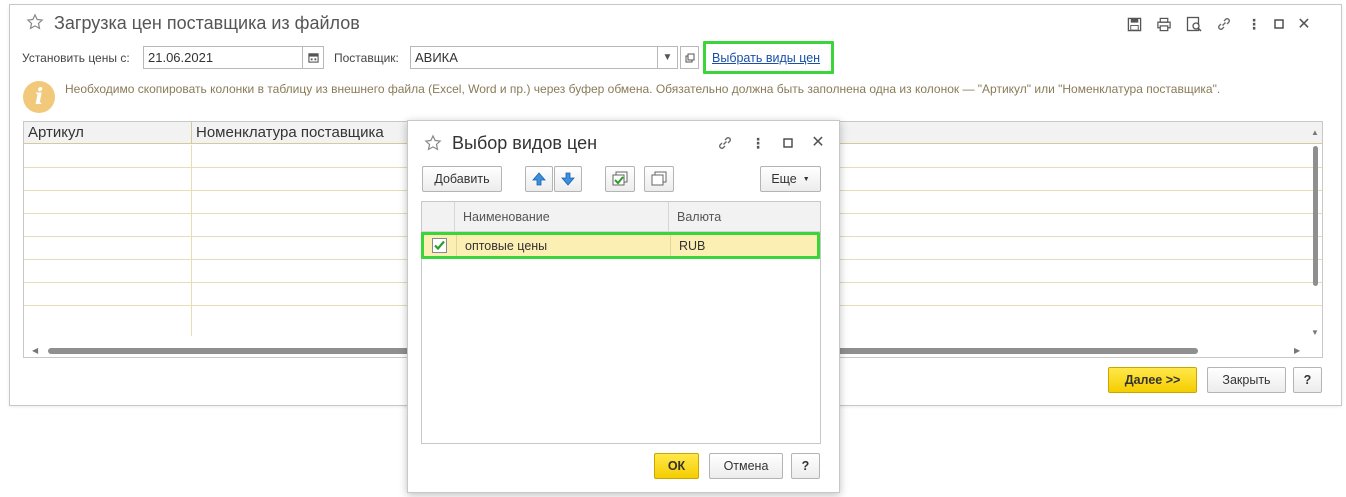  I want to click on dialog-title: Выбор видов цен, so click(525, 143).